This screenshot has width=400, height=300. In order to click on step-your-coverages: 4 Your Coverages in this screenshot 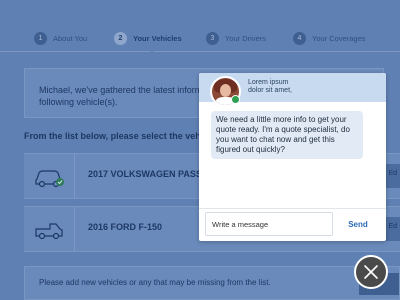, I will do `click(329, 38)`.